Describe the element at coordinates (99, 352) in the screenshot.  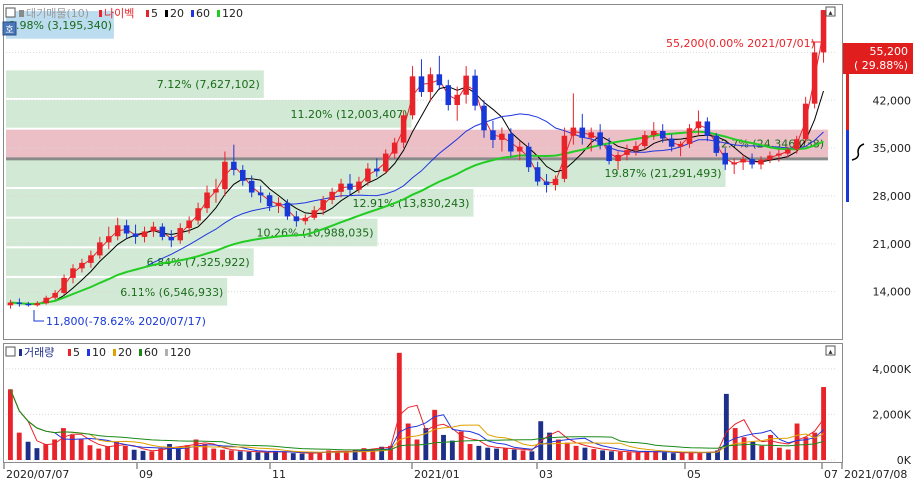
I see `legend-ma-label: 10` at that location.